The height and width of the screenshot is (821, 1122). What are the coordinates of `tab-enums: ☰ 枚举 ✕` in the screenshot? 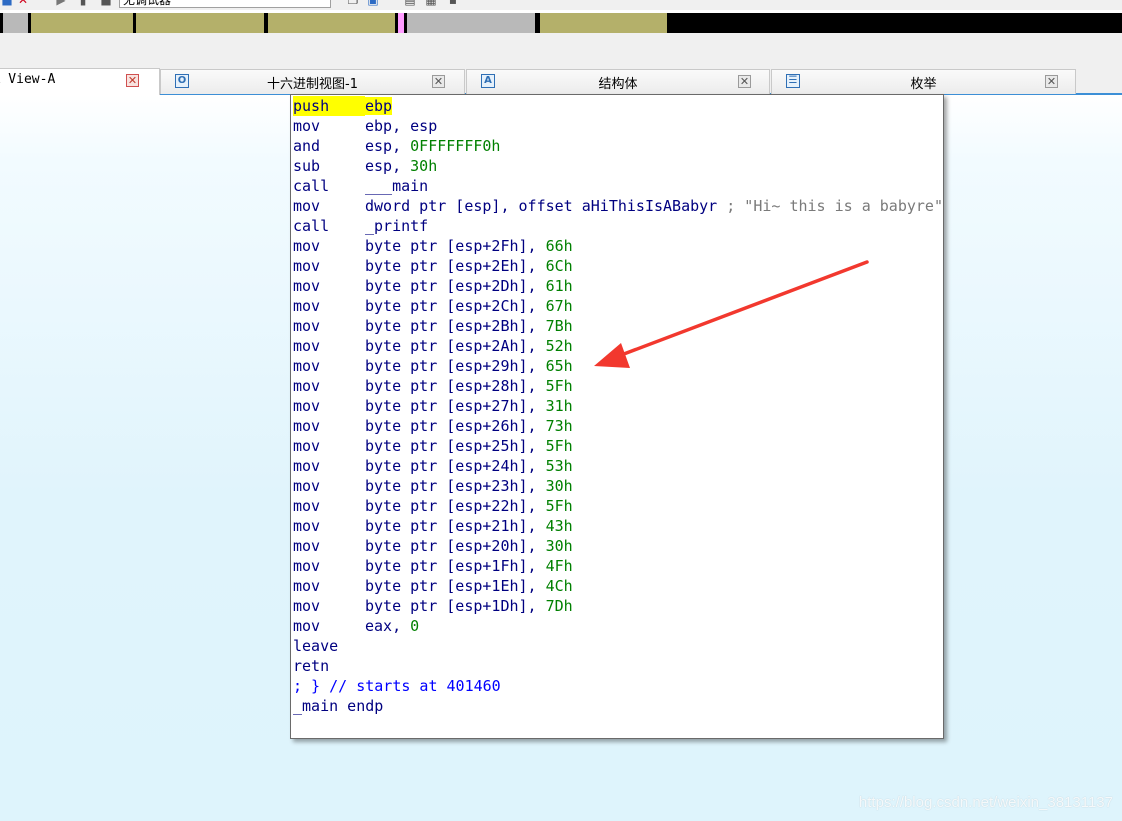 It's located at (923, 81).